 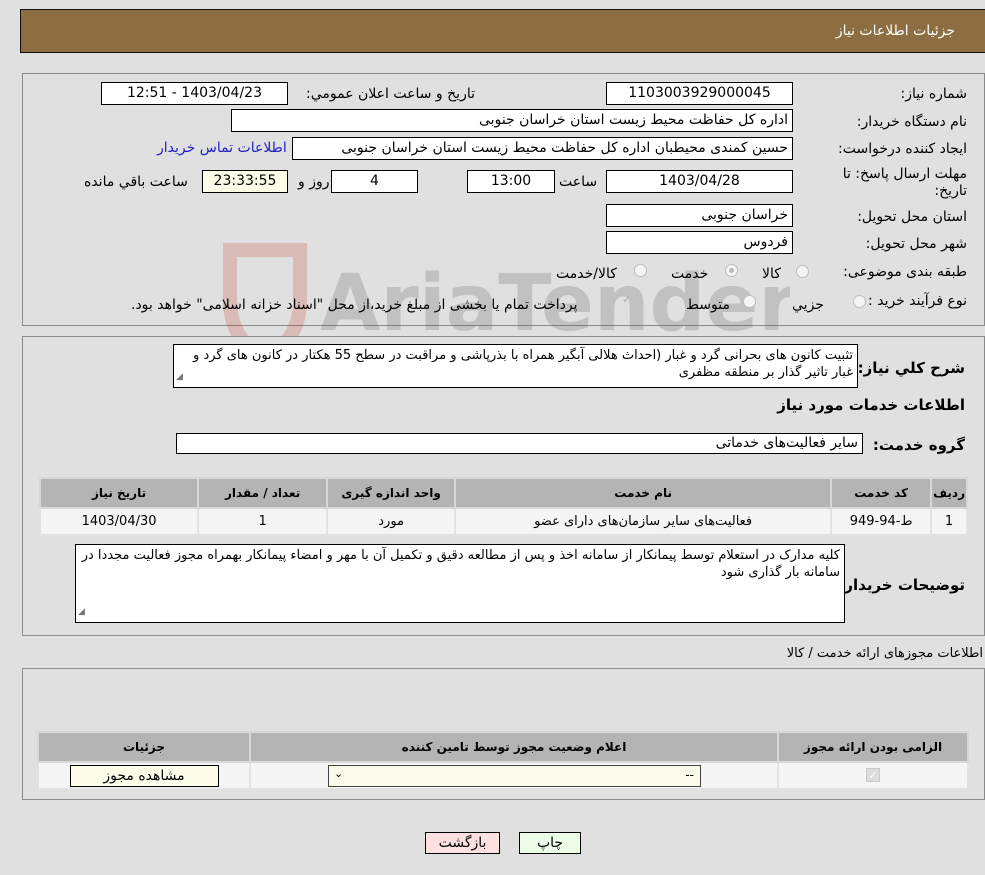 What do you see at coordinates (699, 93) in the screenshot?
I see `need-number-field: 1103003929000045` at bounding box center [699, 93].